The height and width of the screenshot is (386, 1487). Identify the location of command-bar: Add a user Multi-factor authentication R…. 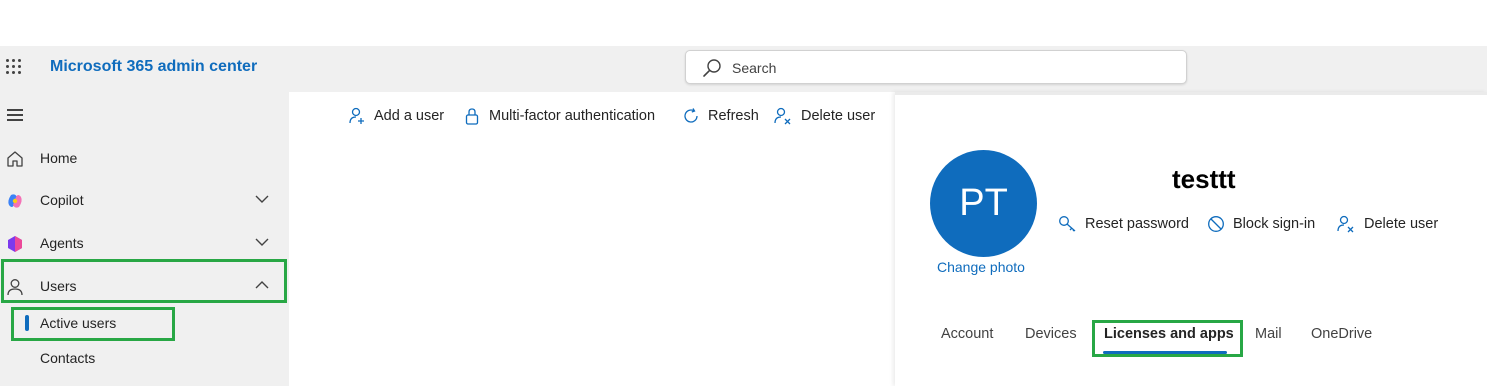
(593, 115).